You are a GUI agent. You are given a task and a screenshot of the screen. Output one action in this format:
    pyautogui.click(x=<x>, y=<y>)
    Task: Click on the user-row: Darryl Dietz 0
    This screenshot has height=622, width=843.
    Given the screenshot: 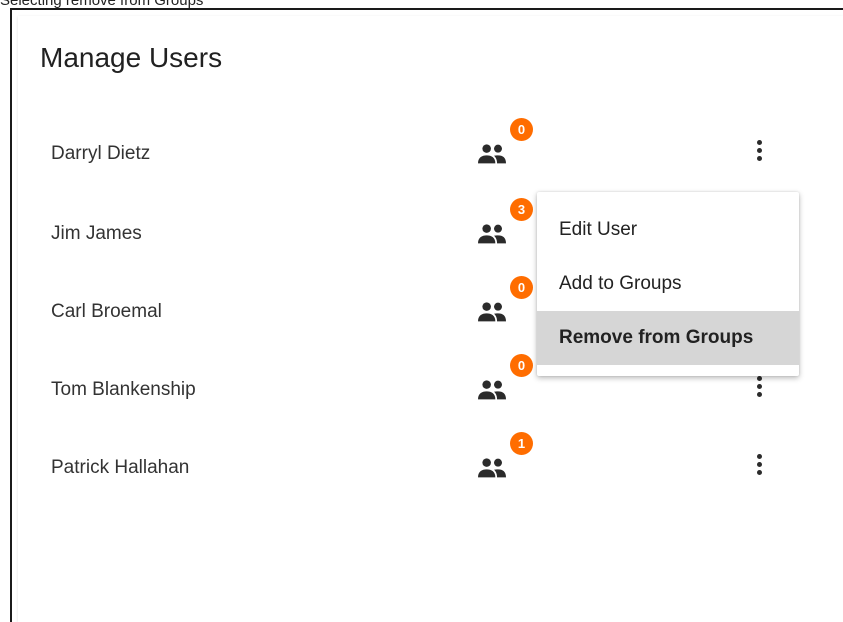 What is the action you would take?
    pyautogui.click(x=430, y=153)
    